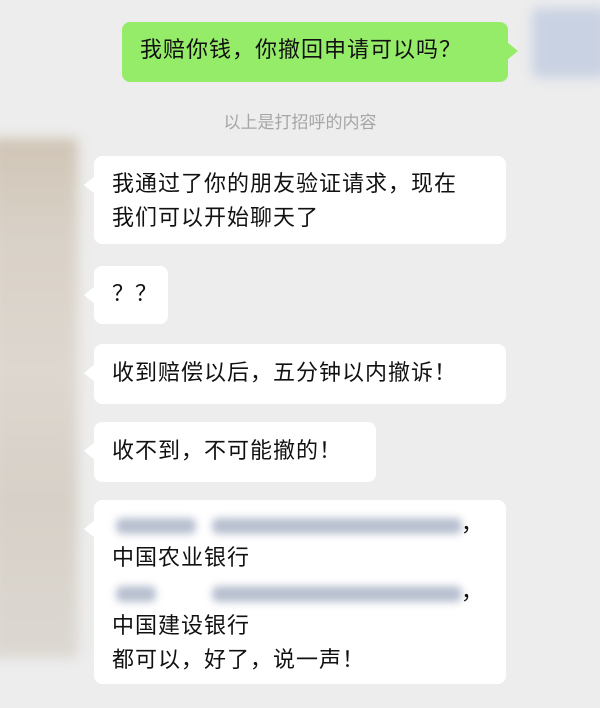 The width and height of the screenshot is (600, 708). Describe the element at coordinates (216, 218) in the screenshot. I see `message-line: 我们可以开始聊天了` at that location.